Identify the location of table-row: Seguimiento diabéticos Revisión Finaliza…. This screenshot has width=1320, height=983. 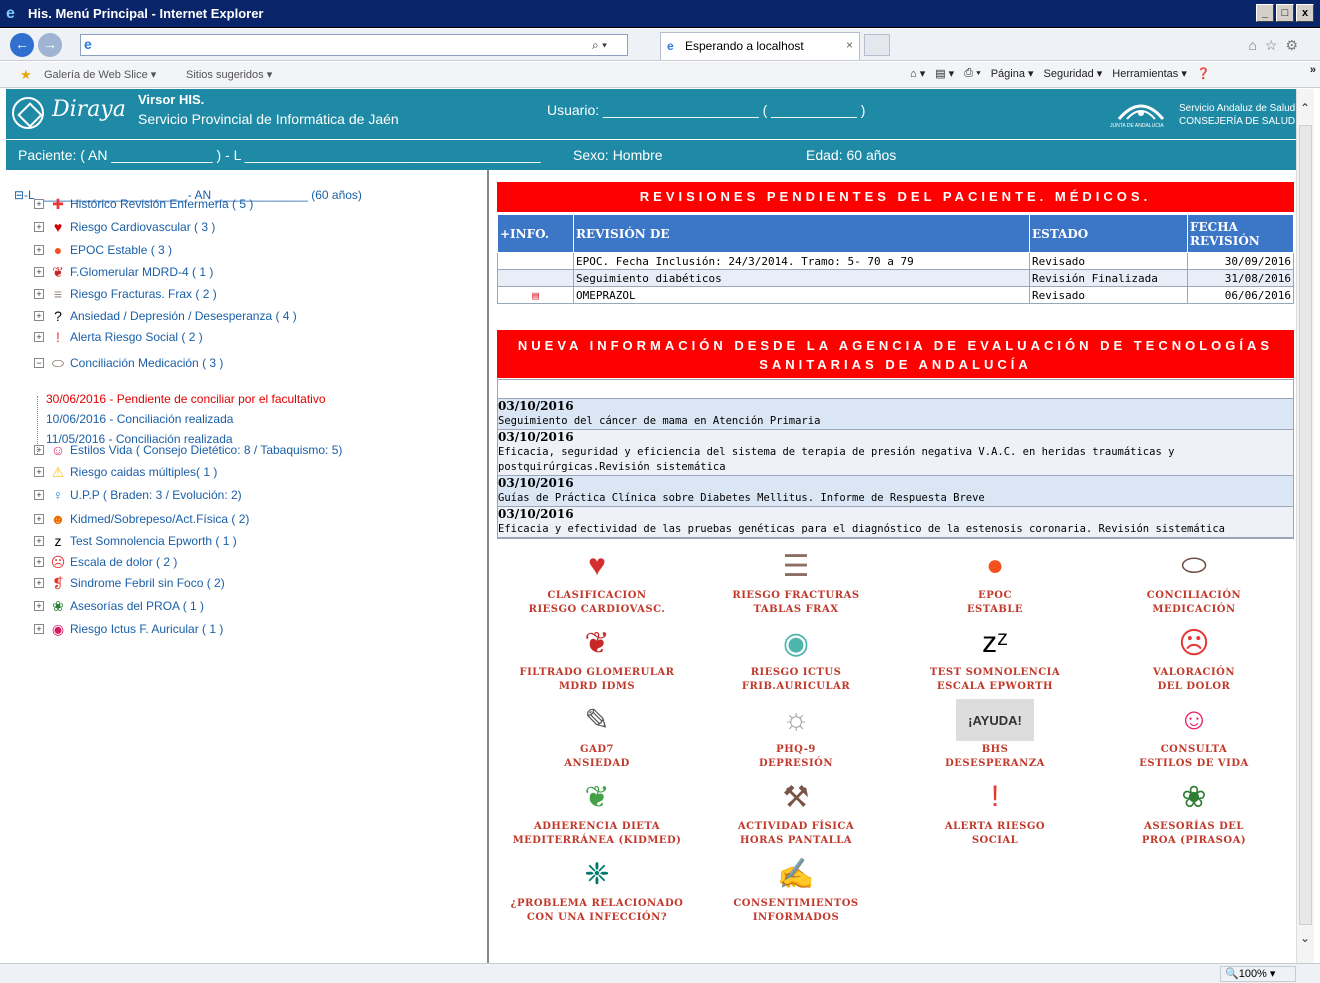
(895, 278).